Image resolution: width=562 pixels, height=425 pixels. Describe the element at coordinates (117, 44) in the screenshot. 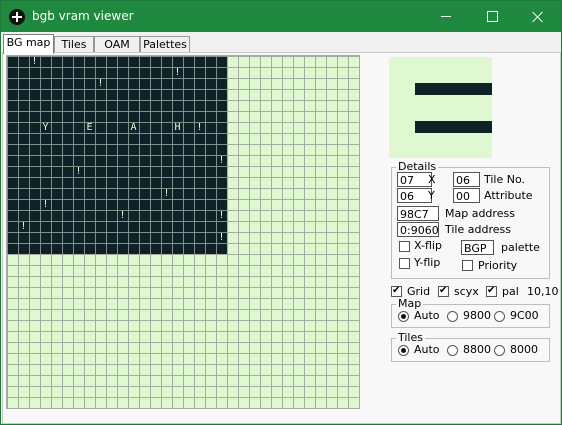

I see `tab-oam: OAM` at that location.